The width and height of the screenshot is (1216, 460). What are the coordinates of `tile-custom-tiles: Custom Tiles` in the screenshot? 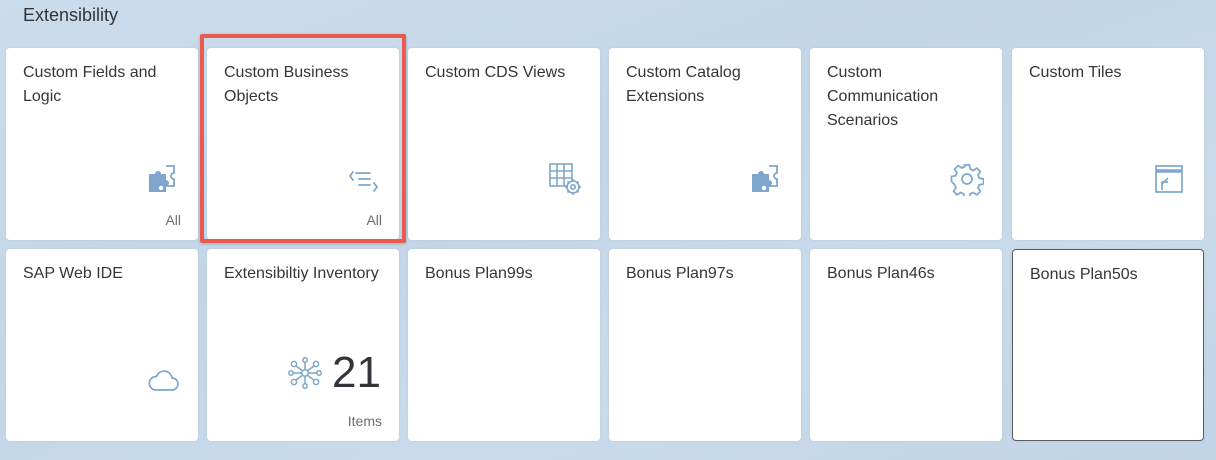 It's located at (1108, 144).